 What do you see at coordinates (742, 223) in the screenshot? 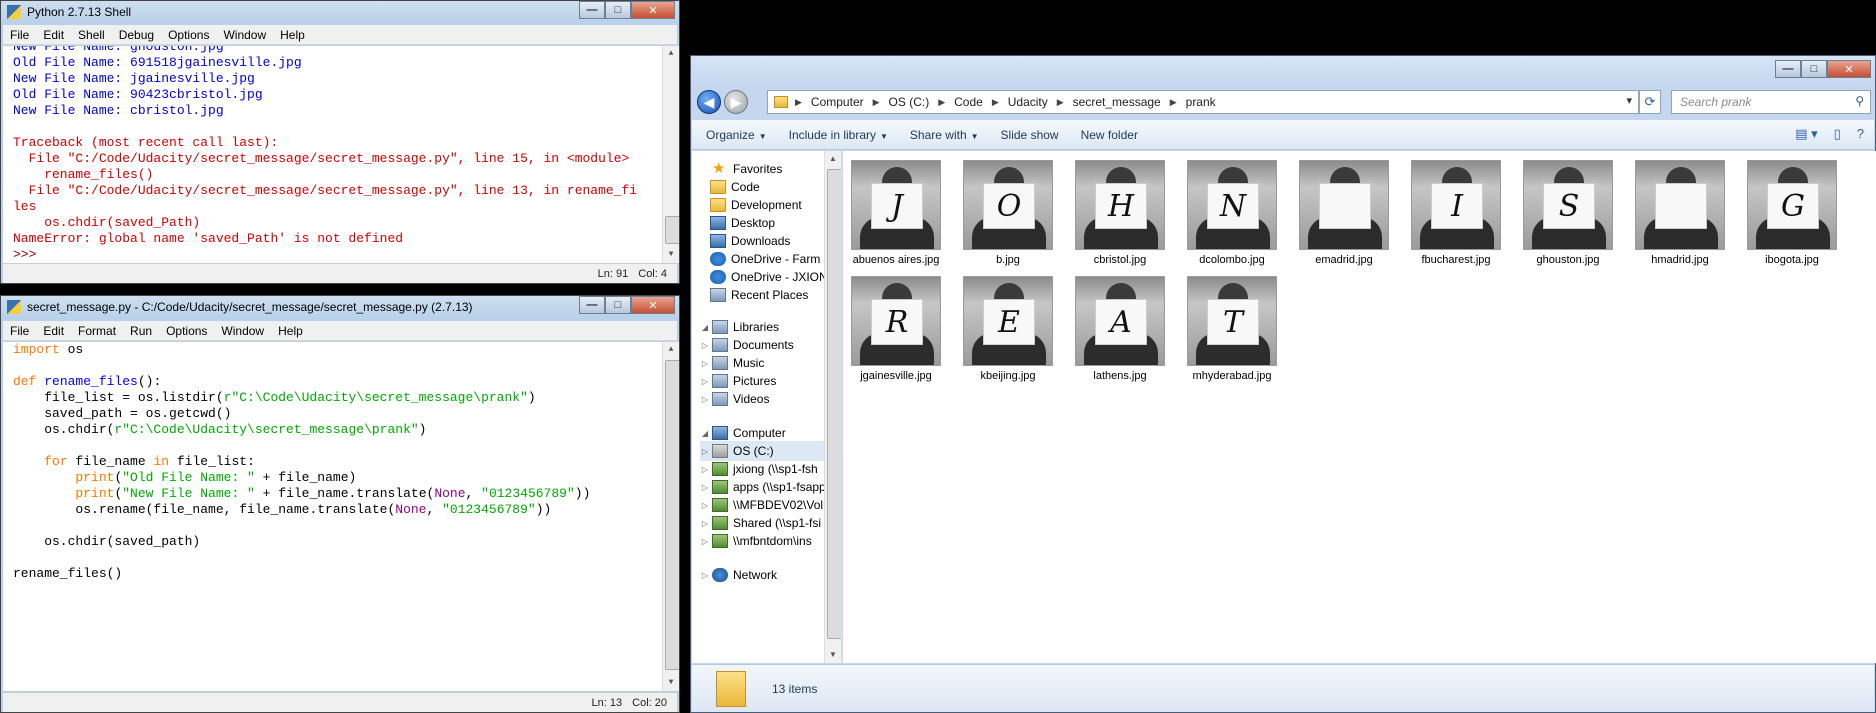
I see `nav-item: Desktop` at bounding box center [742, 223].